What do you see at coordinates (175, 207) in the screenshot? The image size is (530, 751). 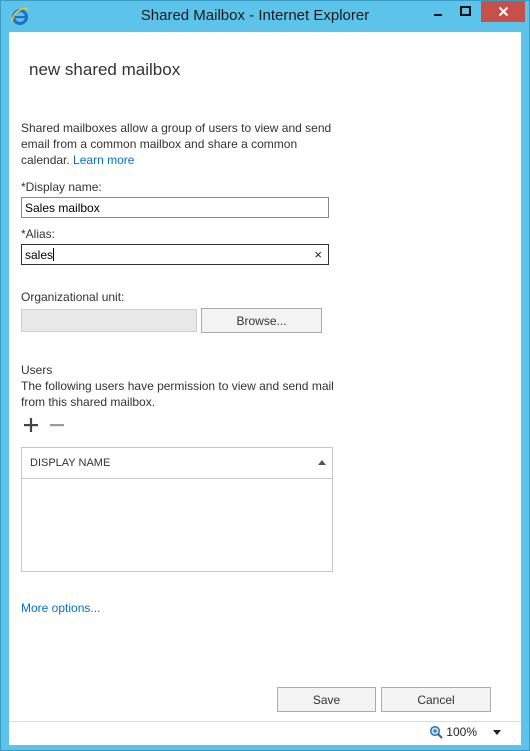 I see `display-name-field: Sales mailbox` at bounding box center [175, 207].